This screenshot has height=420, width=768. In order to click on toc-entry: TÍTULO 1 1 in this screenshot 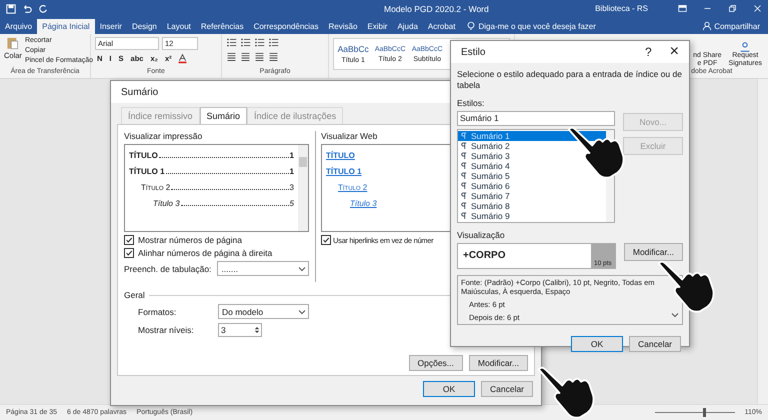, I will do `click(211, 171)`.